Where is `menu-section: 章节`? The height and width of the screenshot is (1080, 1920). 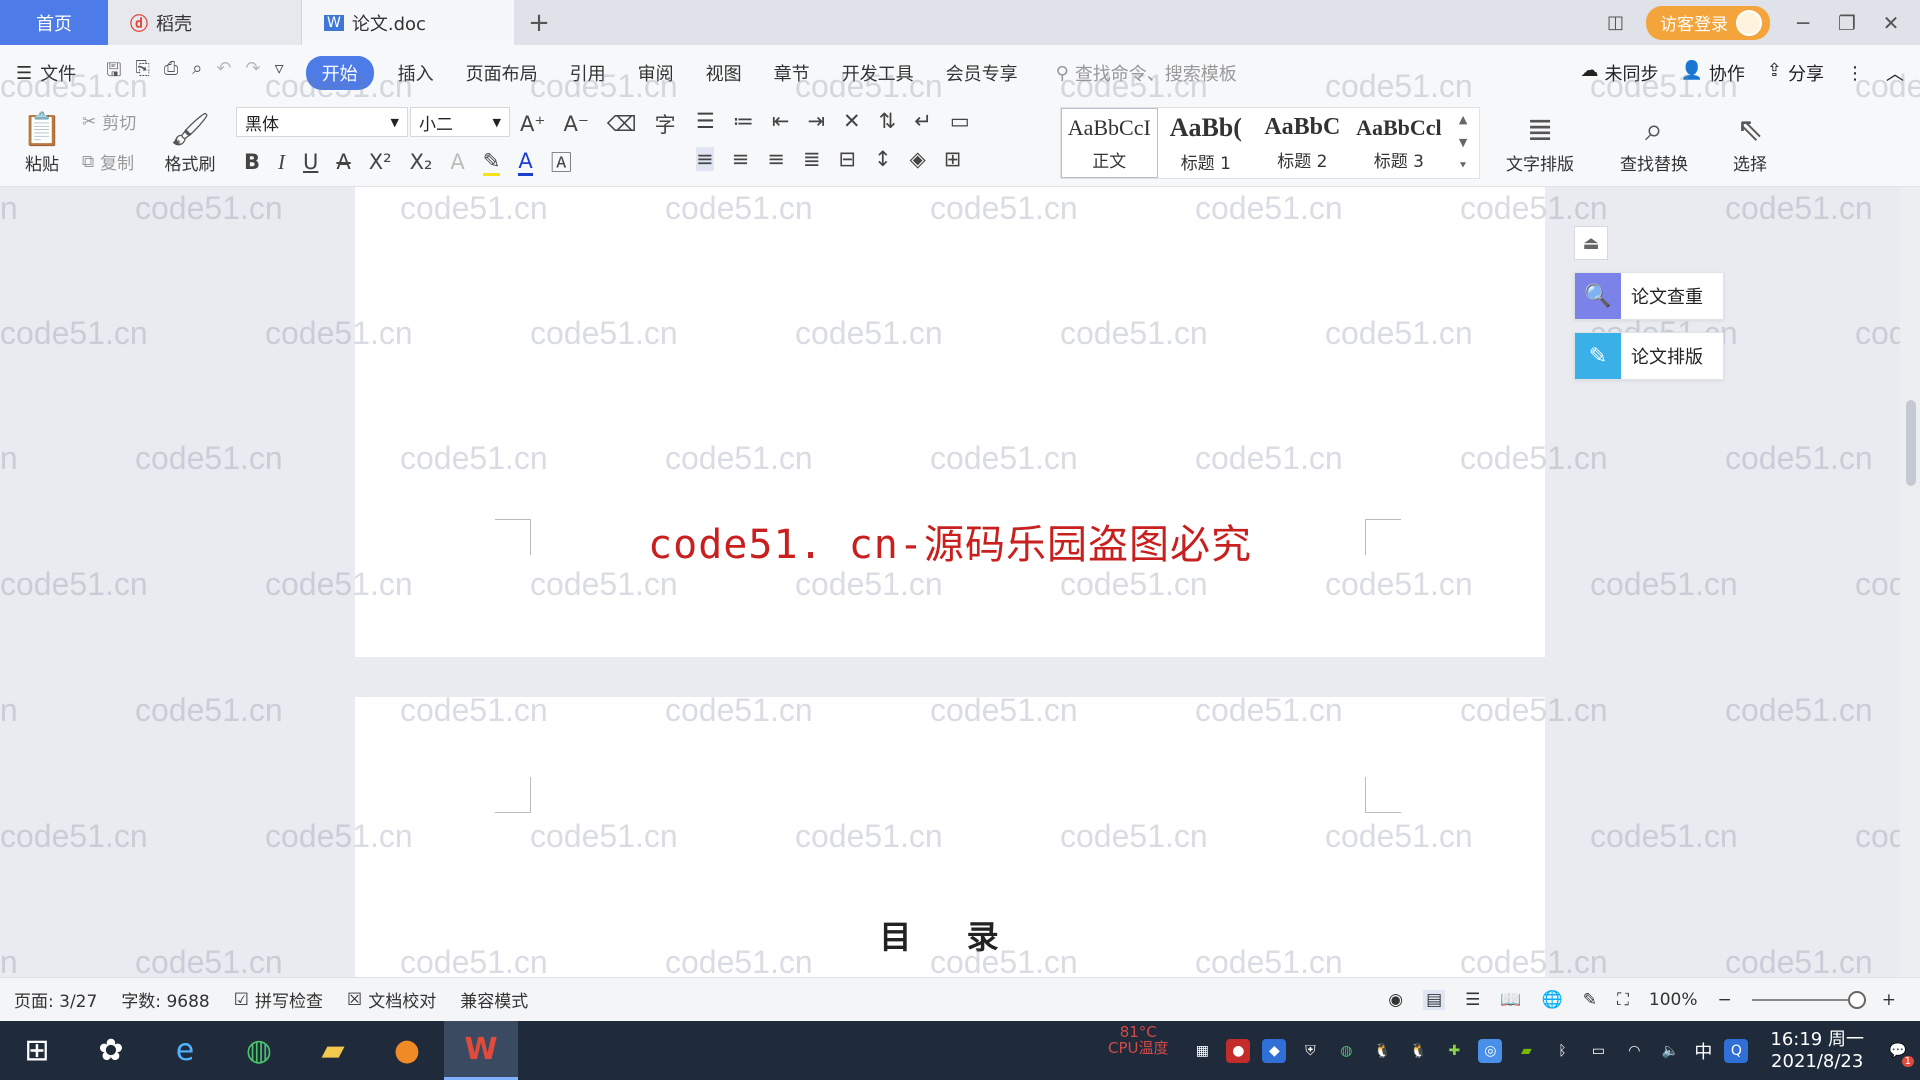
menu-section: 章节 is located at coordinates (792, 73).